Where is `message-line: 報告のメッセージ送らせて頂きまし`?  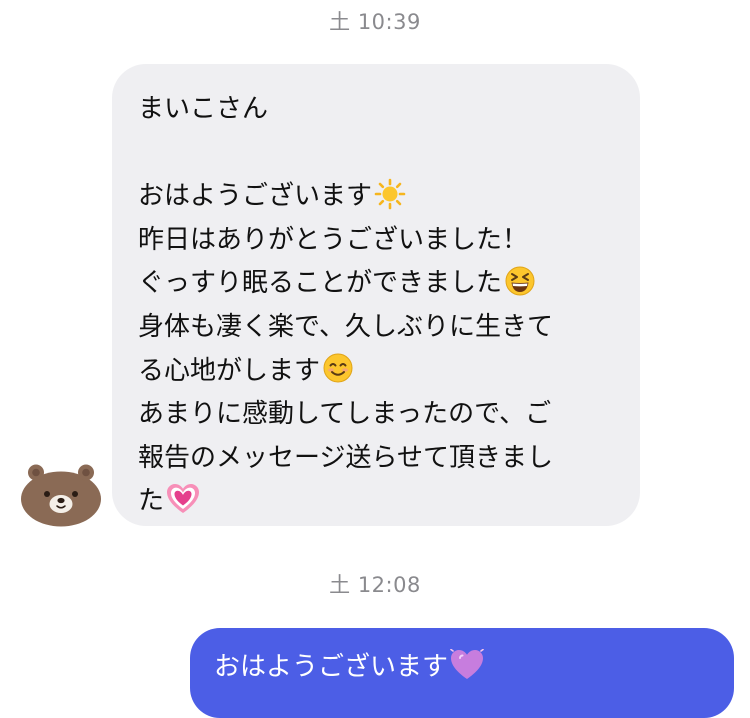 message-line: 報告のメッセージ送らせて頂きまし is located at coordinates (379, 459).